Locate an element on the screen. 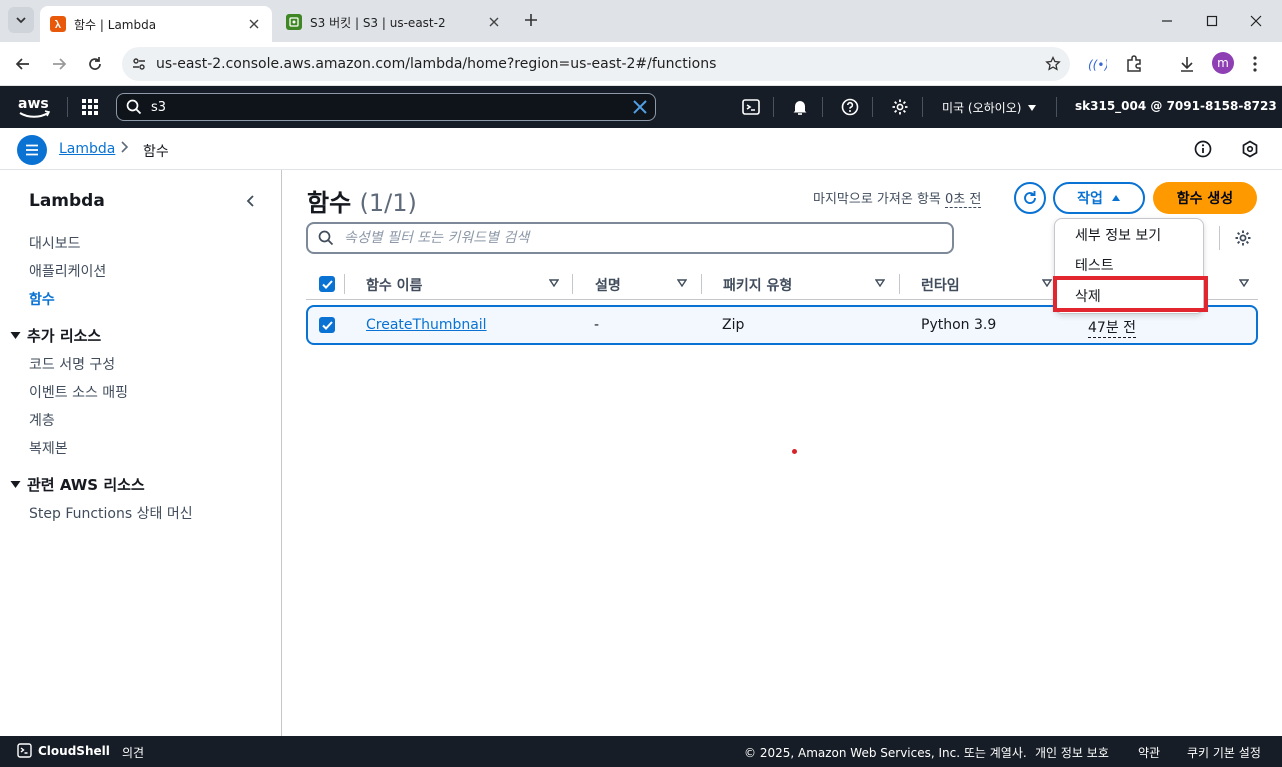 The image size is (1282, 767). download-icon is located at coordinates (1187, 64).